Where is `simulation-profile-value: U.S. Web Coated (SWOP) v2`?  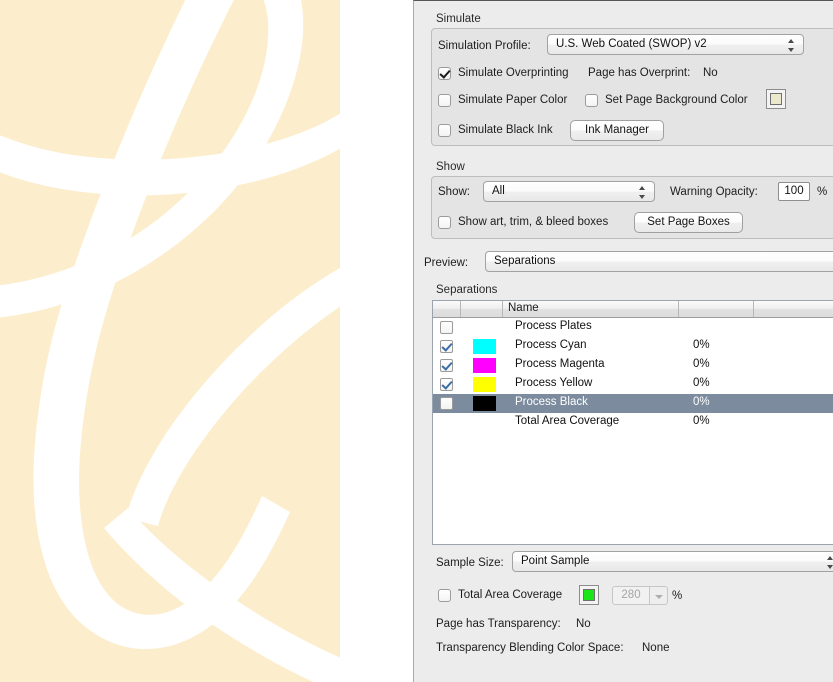 simulation-profile-value: U.S. Web Coated (SWOP) v2 is located at coordinates (631, 44).